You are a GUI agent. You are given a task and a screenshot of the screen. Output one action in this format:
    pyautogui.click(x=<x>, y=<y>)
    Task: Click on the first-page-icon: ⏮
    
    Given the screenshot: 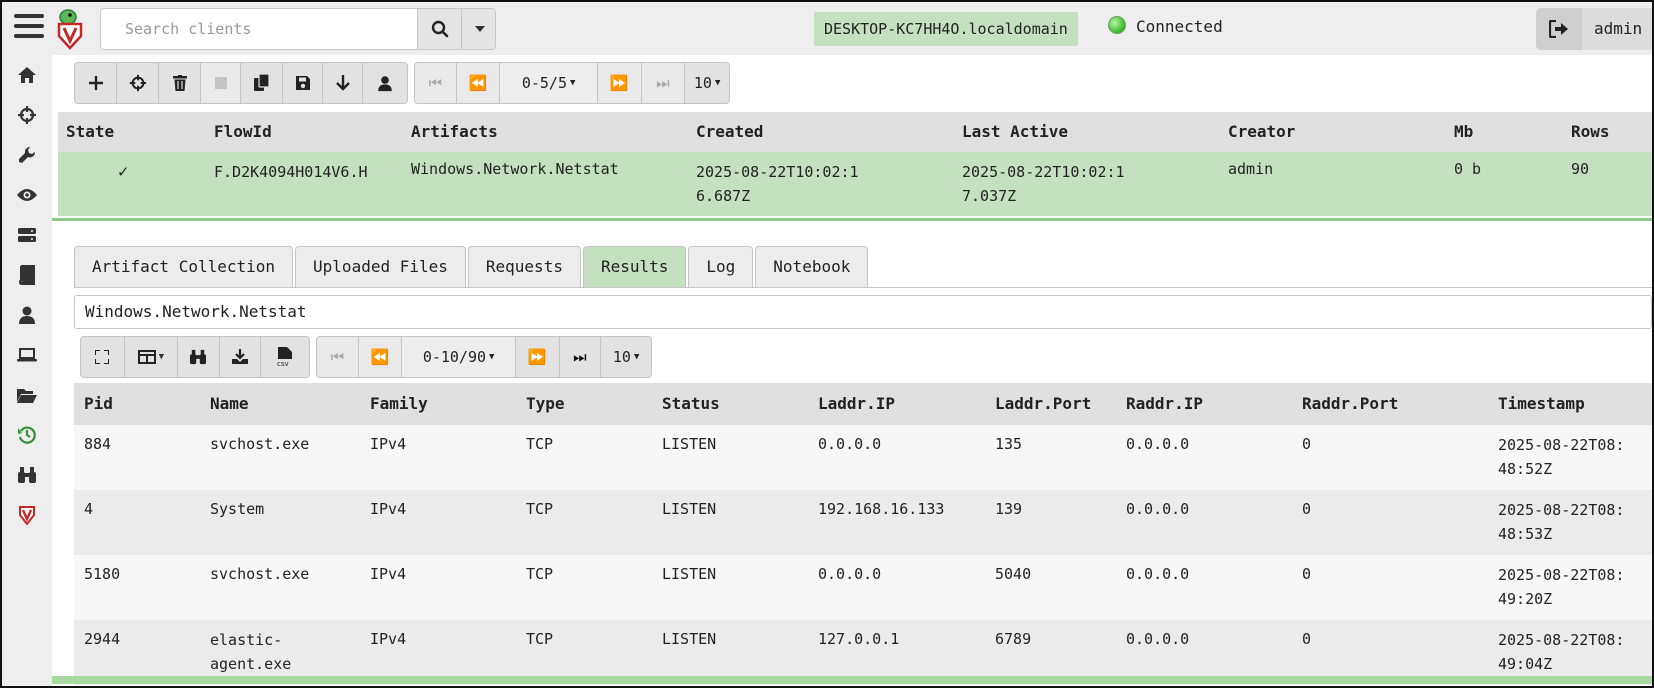 What is the action you would take?
    pyautogui.click(x=337, y=357)
    